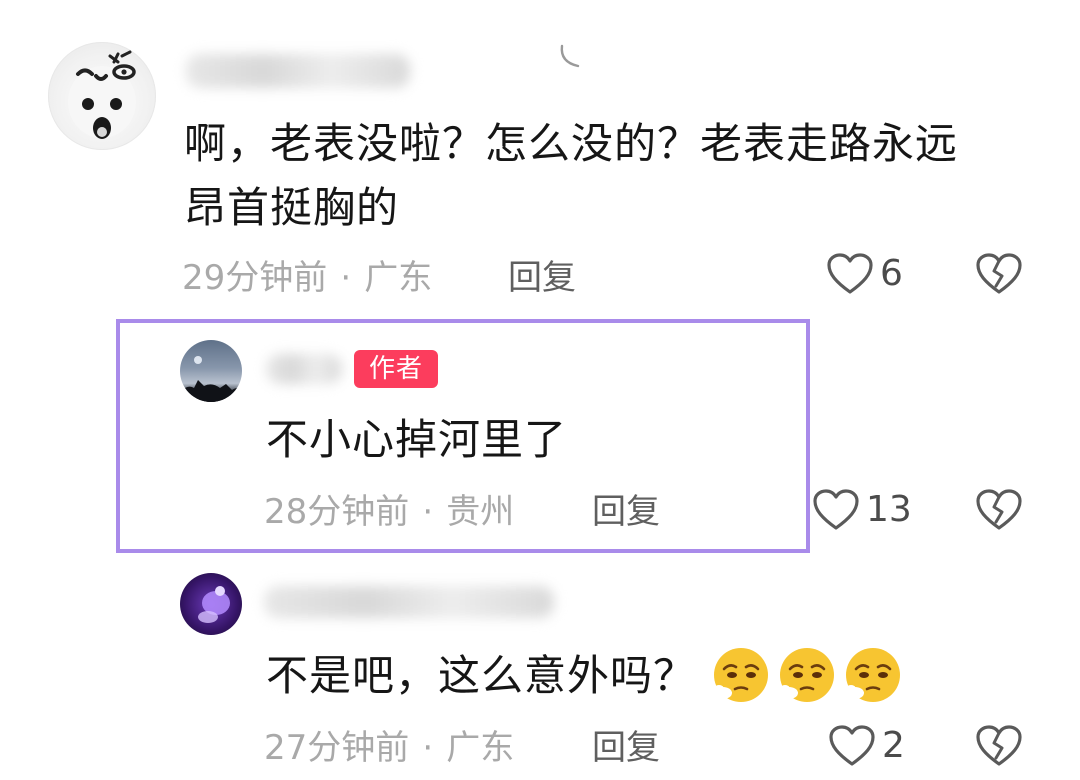 The image size is (1080, 780). I want to click on like-button: 13, so click(862, 510).